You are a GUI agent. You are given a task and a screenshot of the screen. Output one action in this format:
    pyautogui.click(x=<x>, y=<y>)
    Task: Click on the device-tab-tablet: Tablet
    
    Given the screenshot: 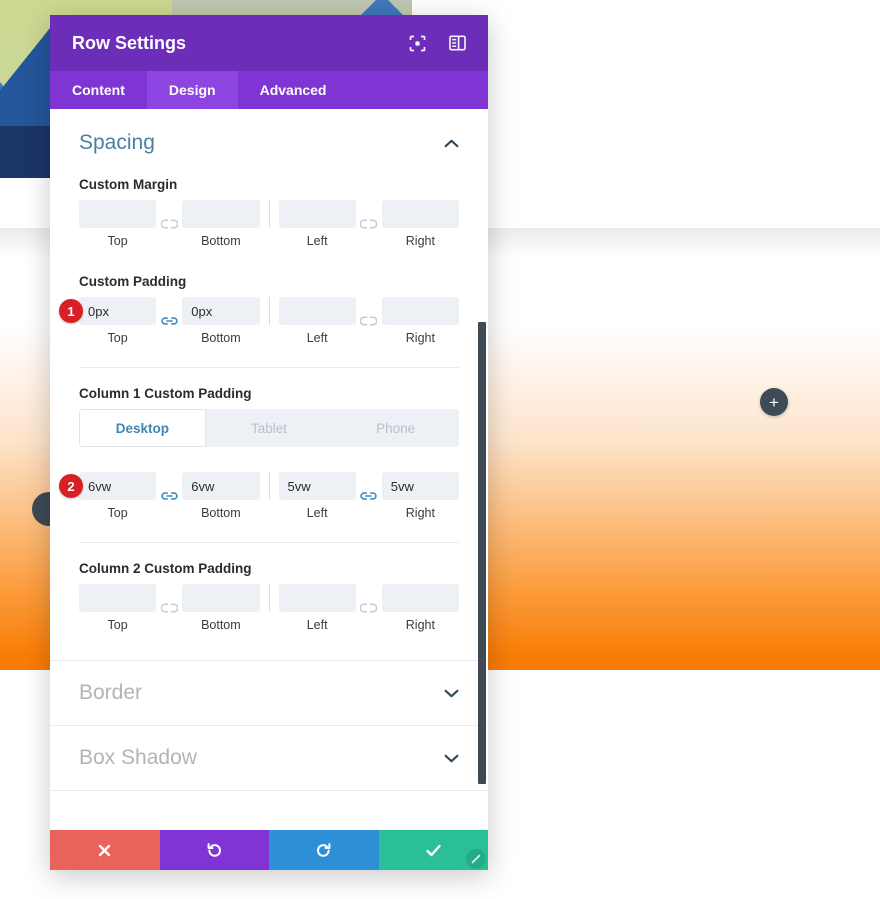 What is the action you would take?
    pyautogui.click(x=269, y=428)
    